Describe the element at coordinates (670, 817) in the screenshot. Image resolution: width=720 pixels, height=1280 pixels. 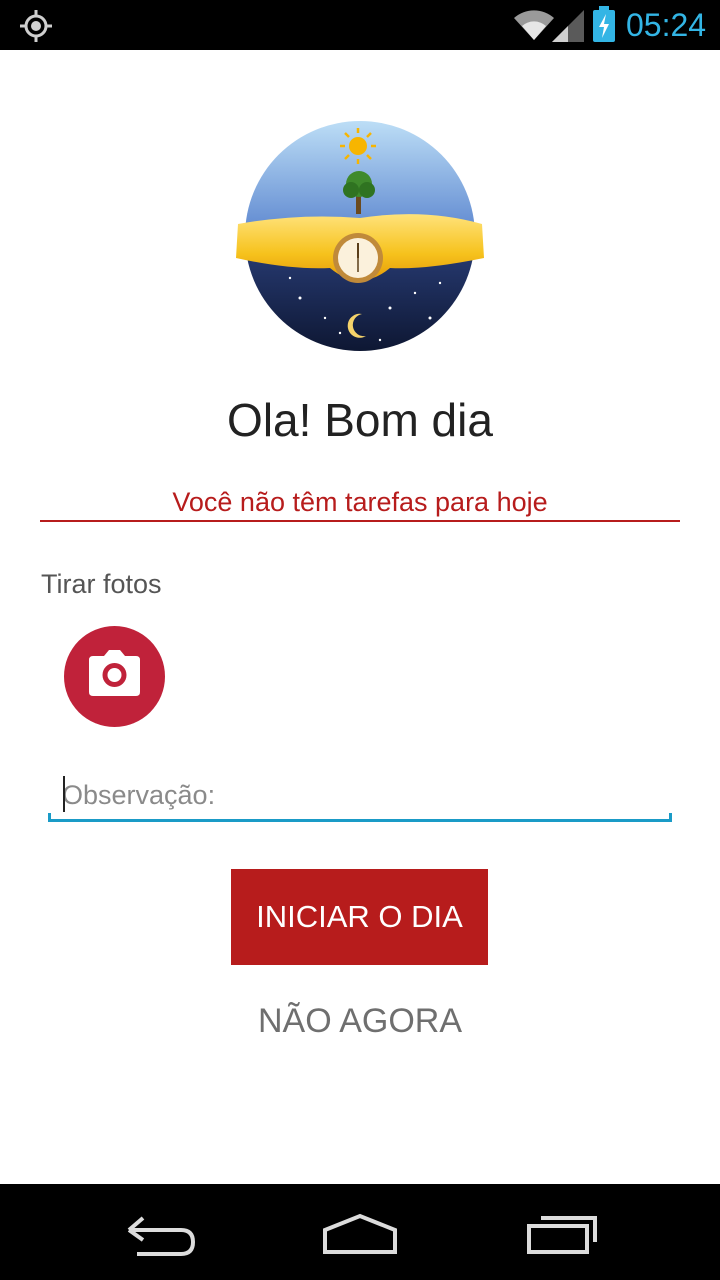
I see `input-underline-tick-right` at that location.